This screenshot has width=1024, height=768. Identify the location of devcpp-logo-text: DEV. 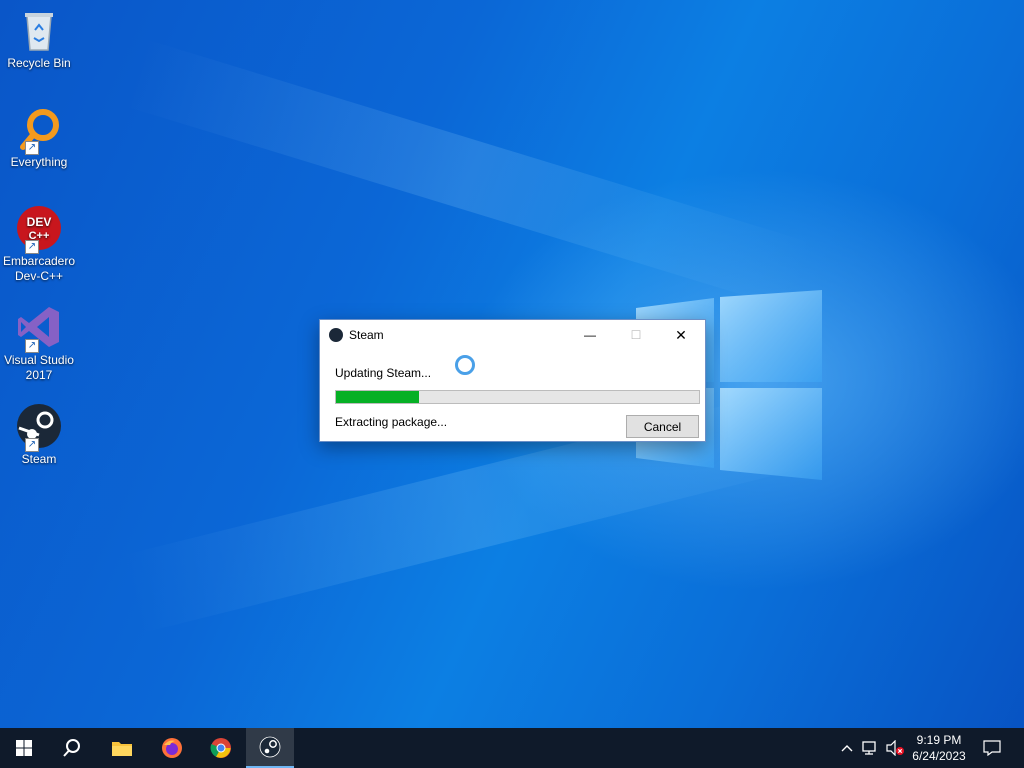
(39, 222).